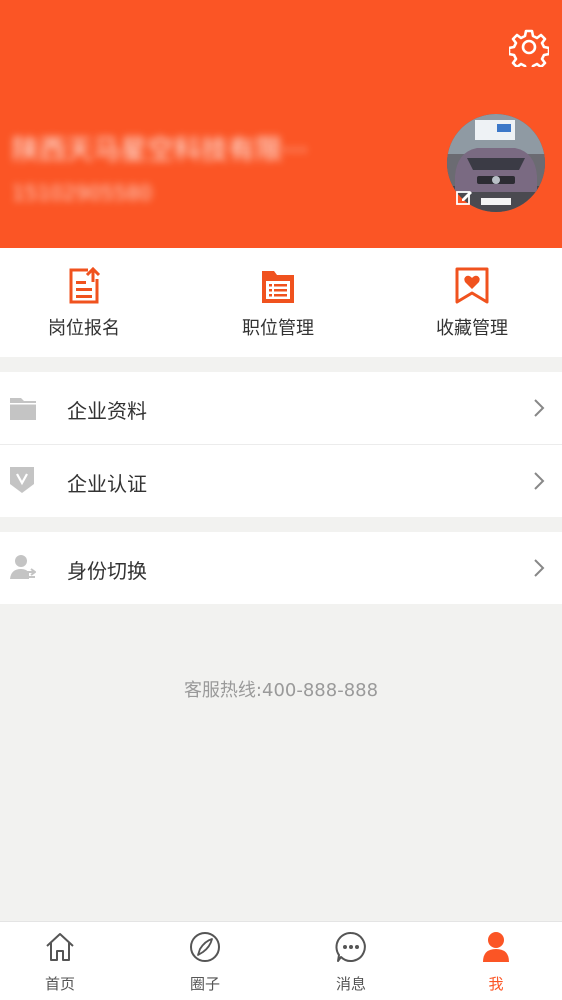 This screenshot has height=1000, width=562. I want to click on edit-avatar-icon, so click(464, 197).